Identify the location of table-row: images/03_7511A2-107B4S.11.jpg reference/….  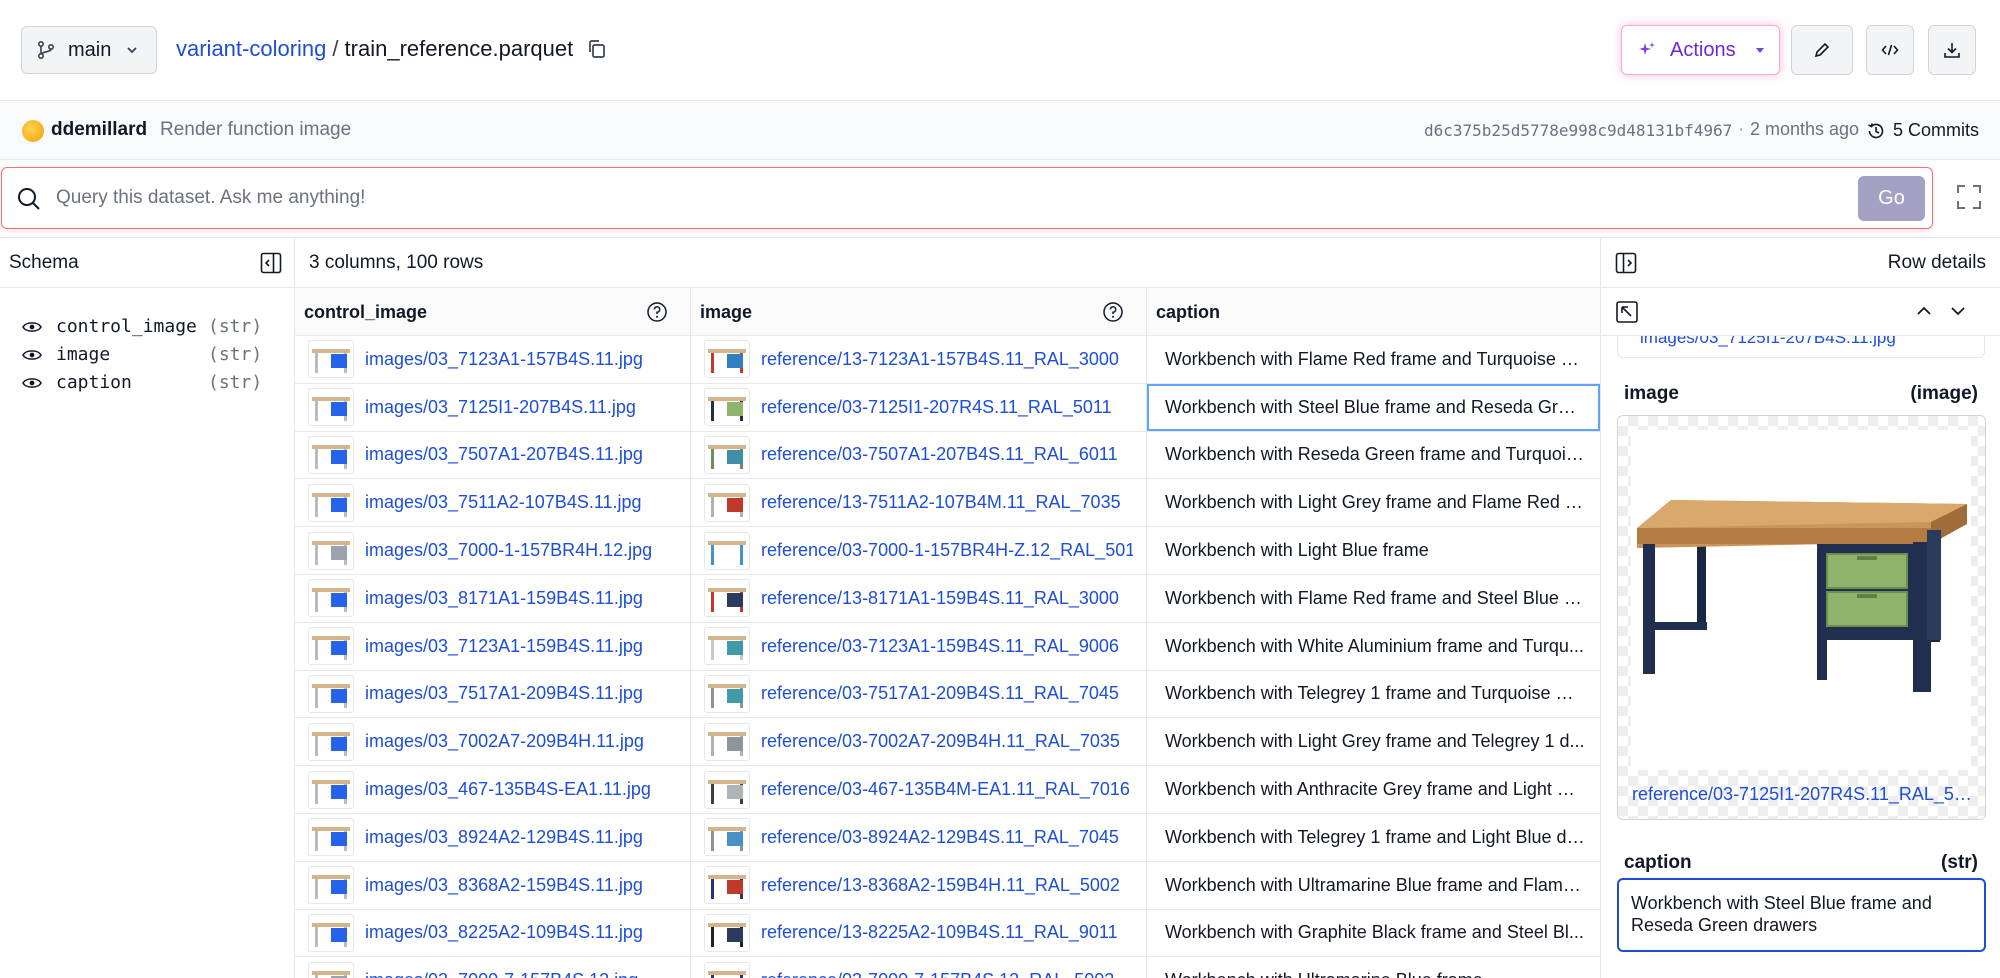
(947, 503).